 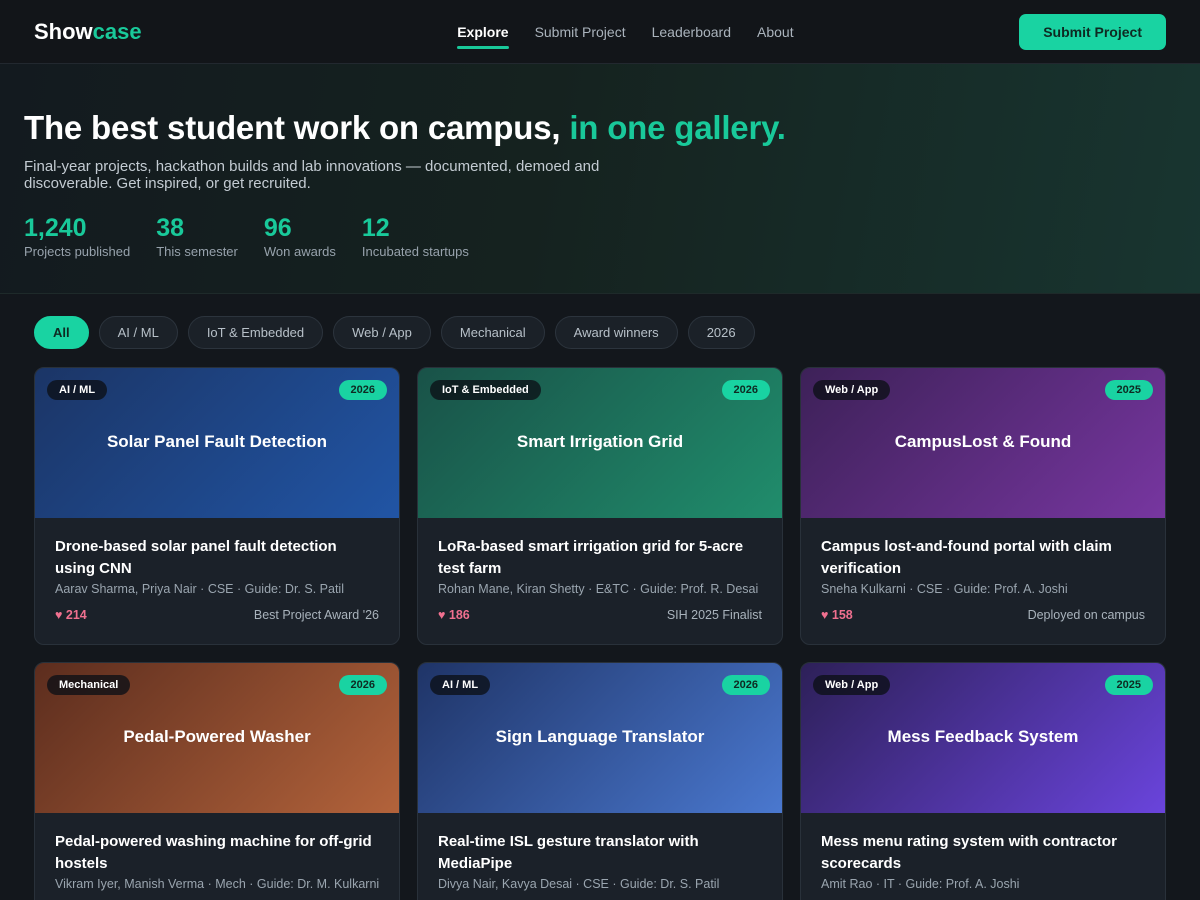 I want to click on stat-value: 96, so click(x=277, y=228).